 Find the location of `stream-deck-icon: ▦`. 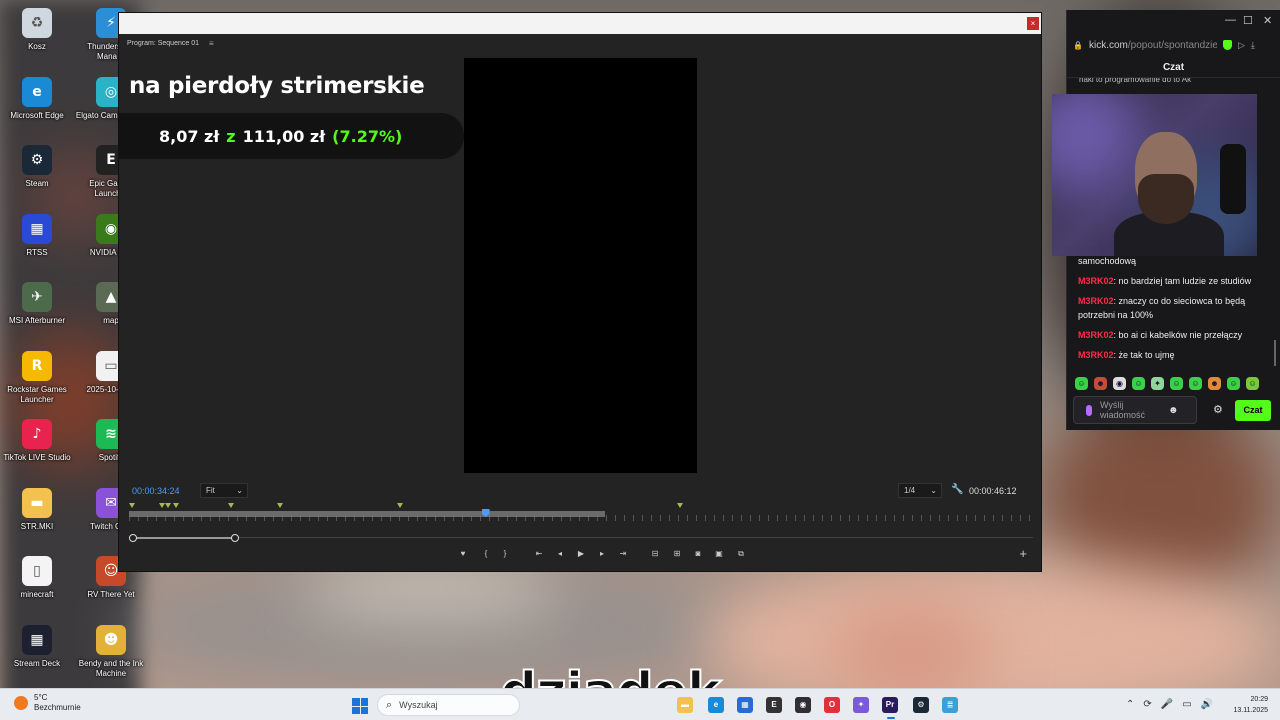

stream-deck-icon: ▦ is located at coordinates (37, 639).